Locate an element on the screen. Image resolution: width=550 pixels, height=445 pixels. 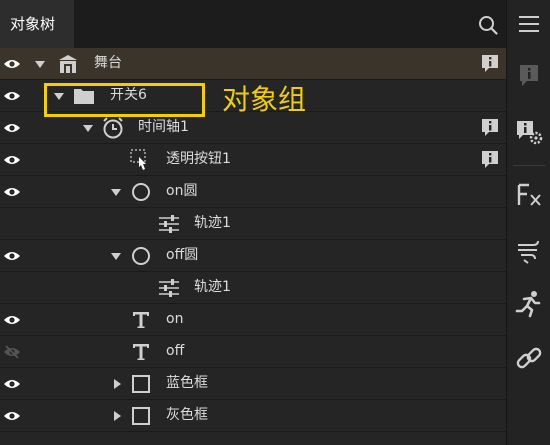
link-icon is located at coordinates (528, 358).